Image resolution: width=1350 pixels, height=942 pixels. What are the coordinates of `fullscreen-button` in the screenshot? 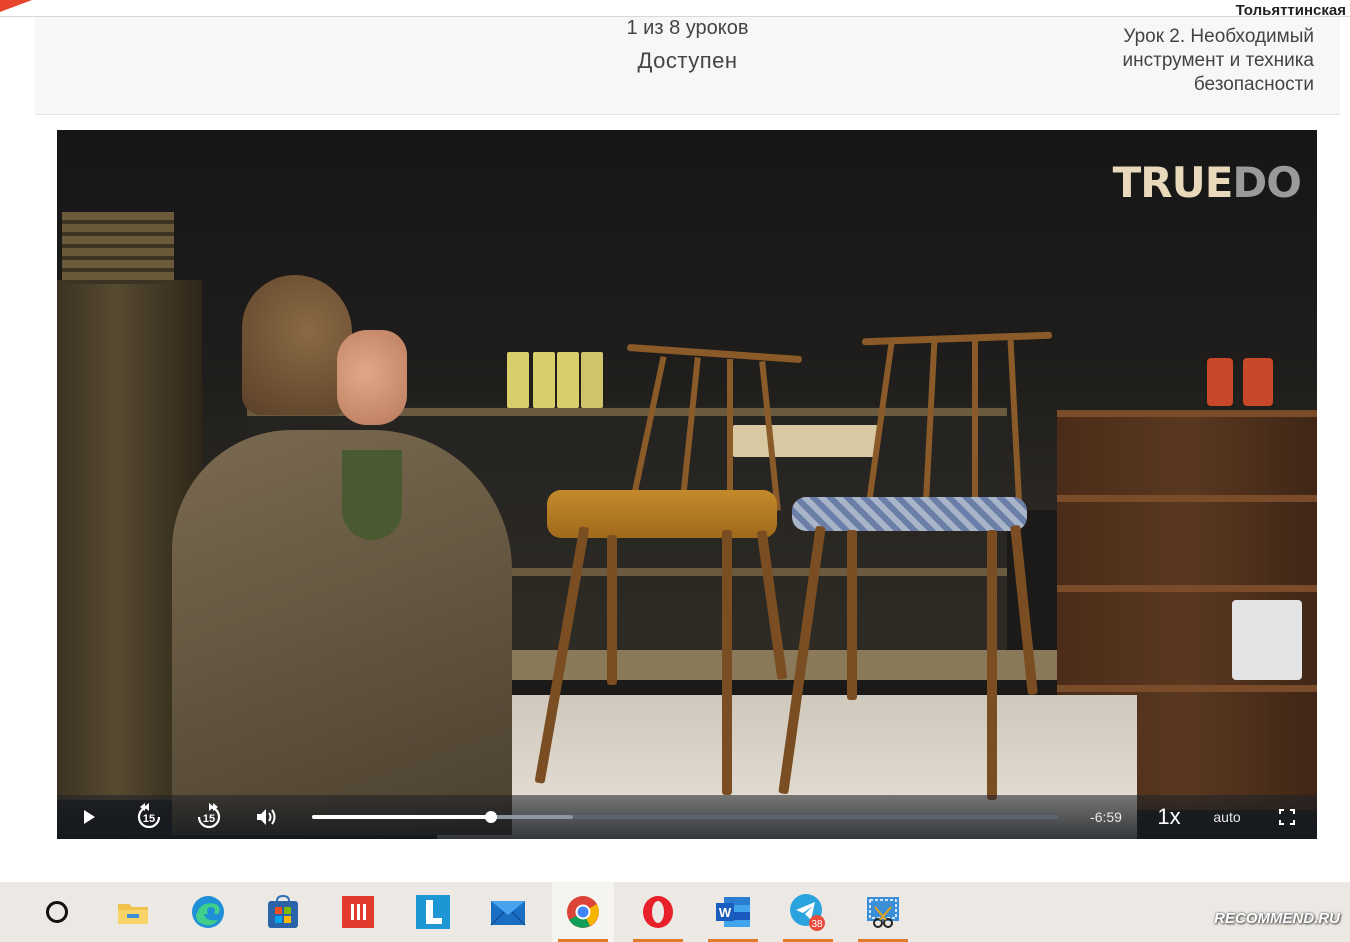 It's located at (1287, 817).